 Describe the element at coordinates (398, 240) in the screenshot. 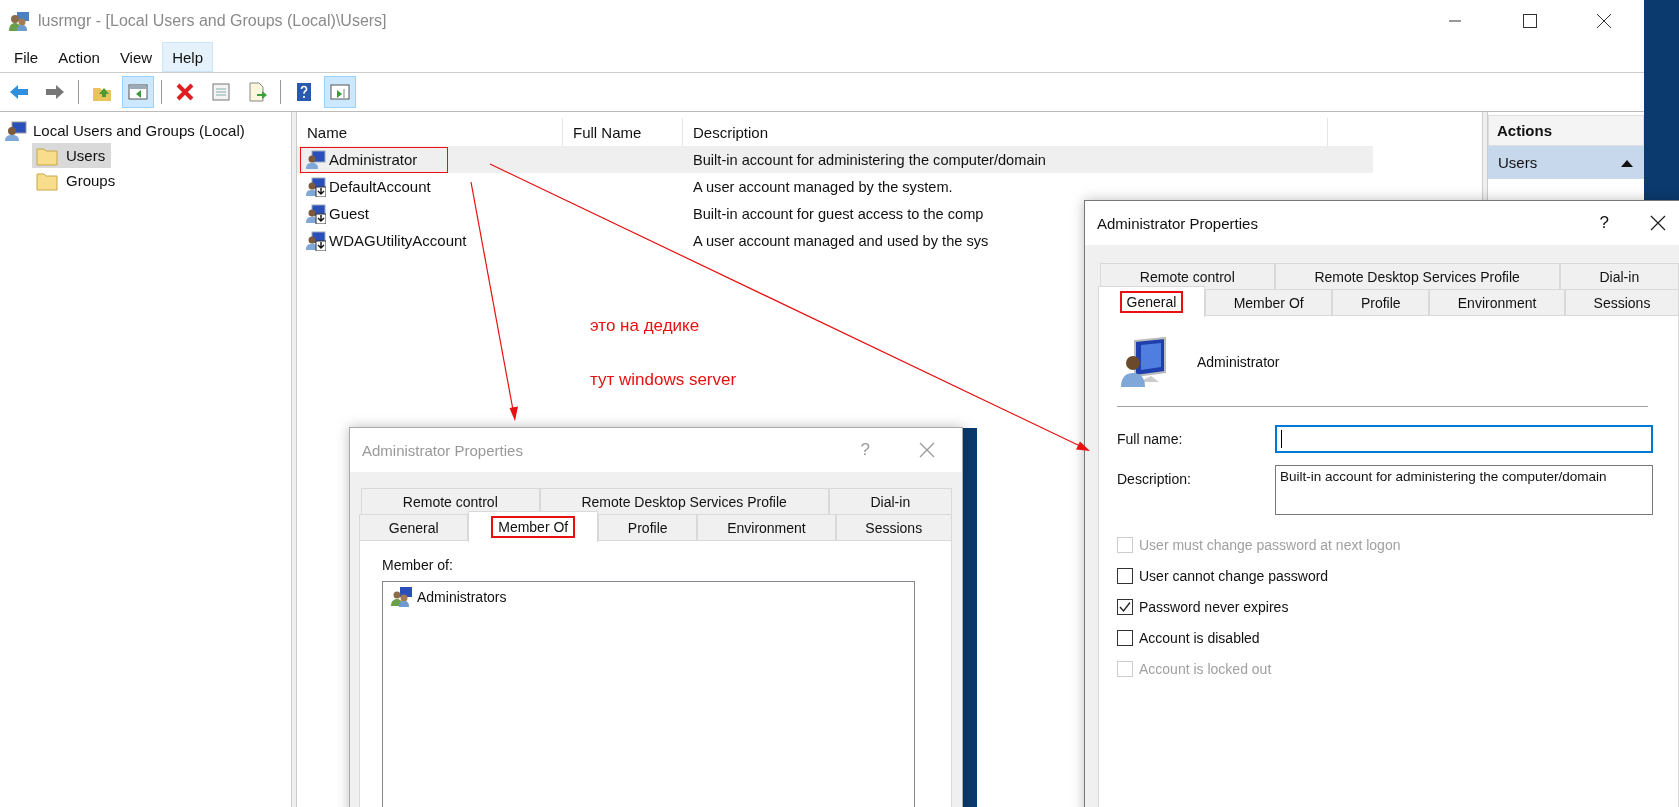

I see `user-name: WDAGUtilityAccount` at that location.